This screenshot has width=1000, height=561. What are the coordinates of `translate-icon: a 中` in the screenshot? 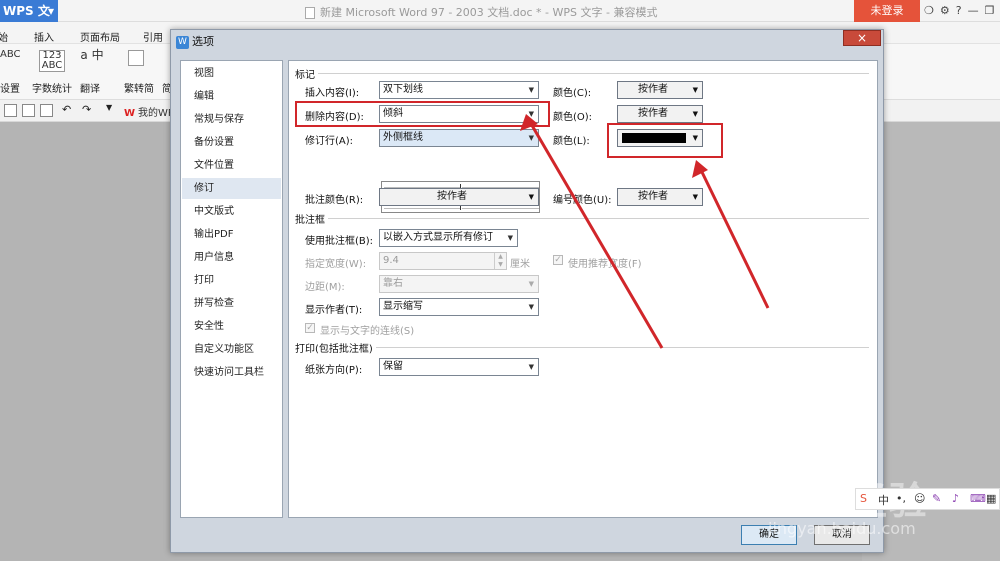 It's located at (92, 55).